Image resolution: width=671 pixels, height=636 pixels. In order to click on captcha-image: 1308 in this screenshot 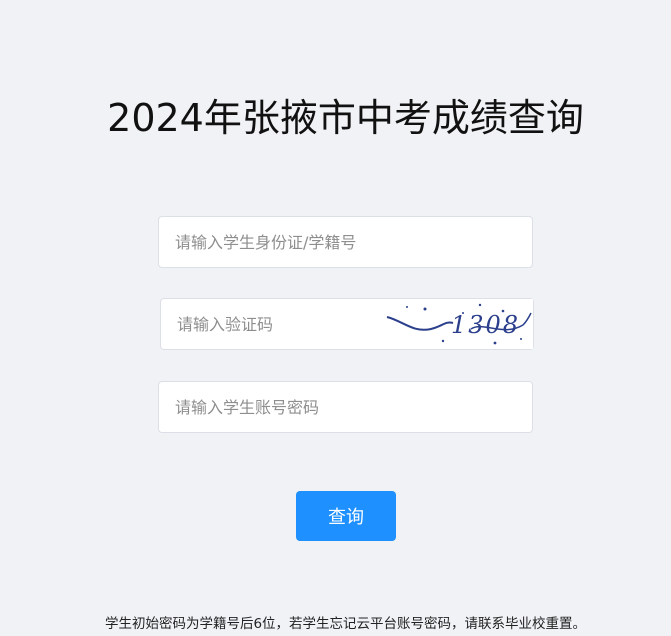, I will do `click(458, 324)`.